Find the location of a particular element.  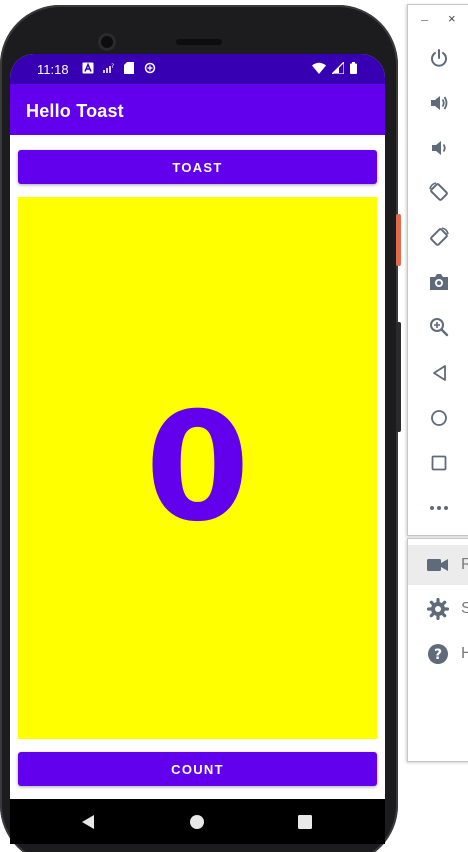

signal-question-icon: ? is located at coordinates (109, 69).